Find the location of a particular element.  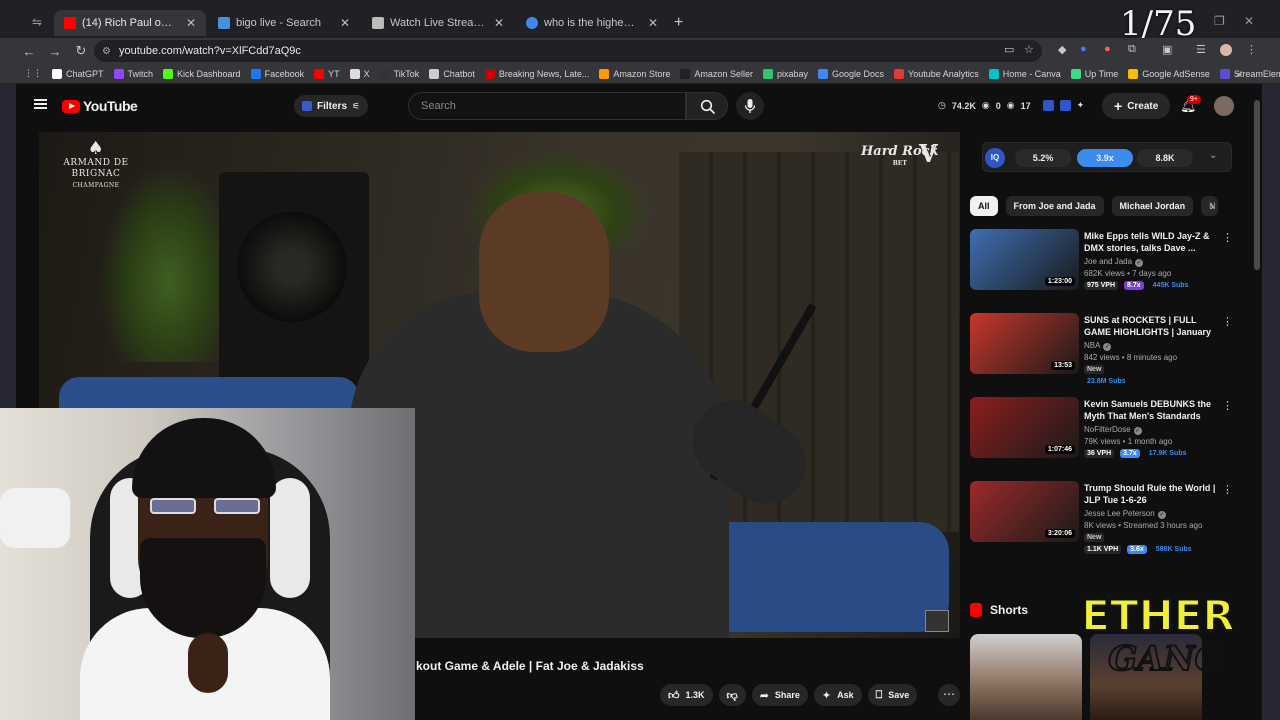

bookmark-star-icon: ☆ is located at coordinates (1029, 49).